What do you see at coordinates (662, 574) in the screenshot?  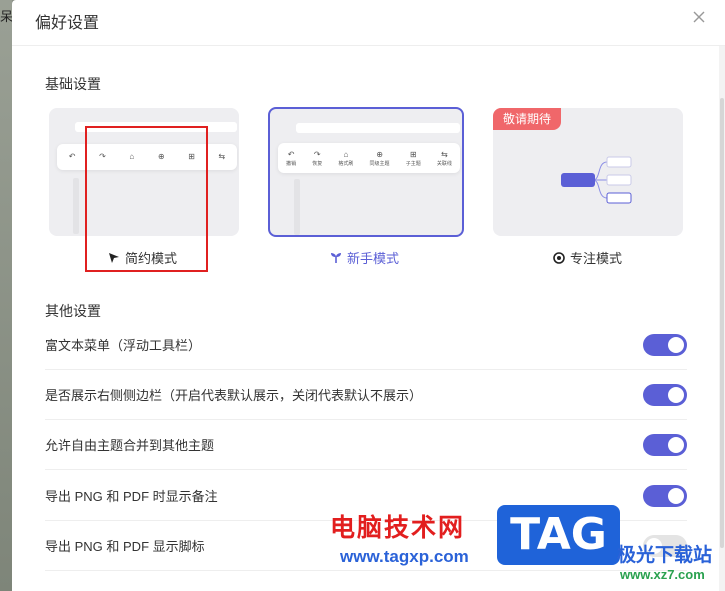 I see `watermark-url2: www.xz7.com` at bounding box center [662, 574].